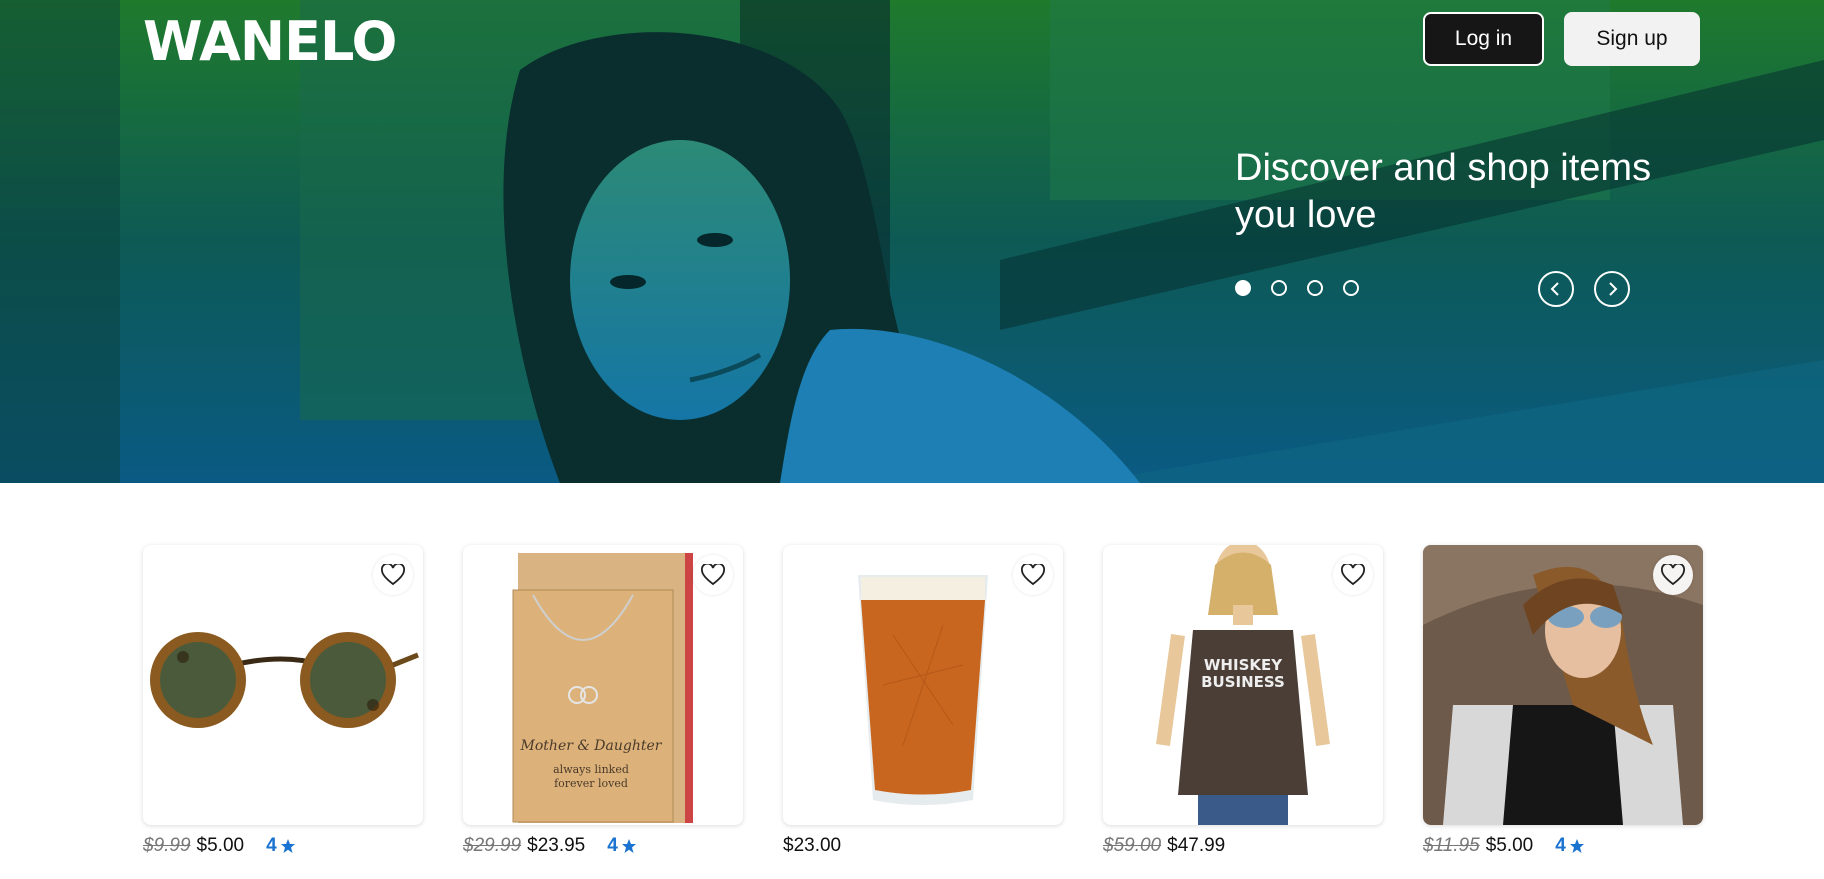 This screenshot has height=879, width=1824. What do you see at coordinates (1443, 191) in the screenshot?
I see `hero-tagline: Discover and shop items you love` at bounding box center [1443, 191].